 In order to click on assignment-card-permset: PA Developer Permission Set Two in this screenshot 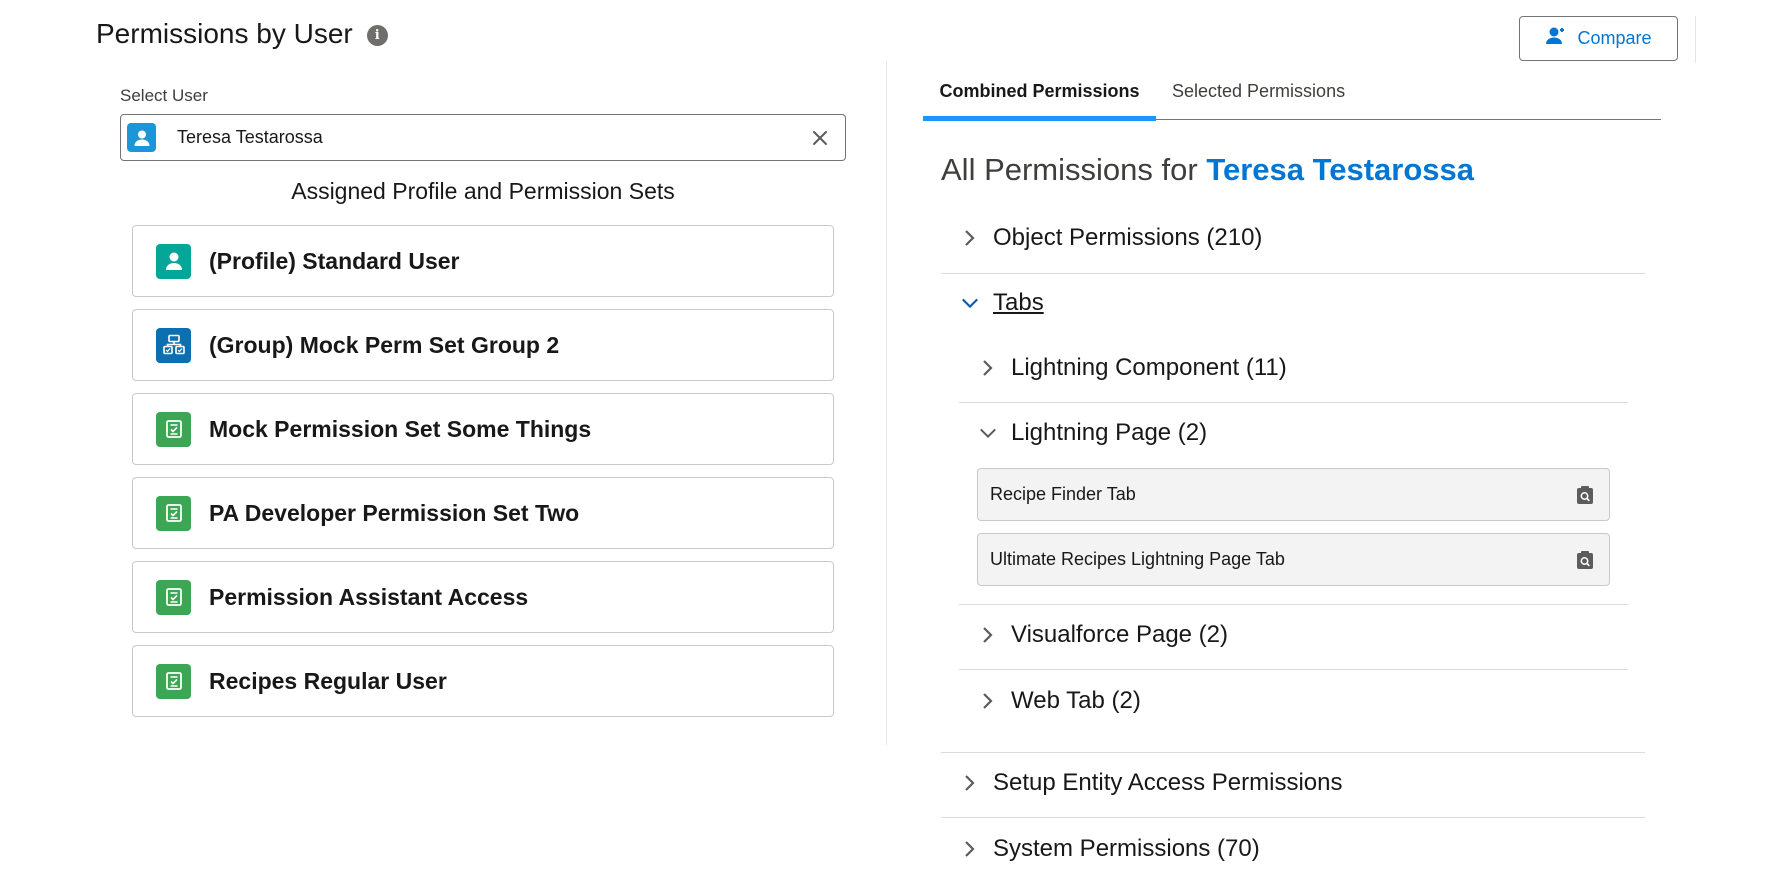, I will do `click(483, 513)`.